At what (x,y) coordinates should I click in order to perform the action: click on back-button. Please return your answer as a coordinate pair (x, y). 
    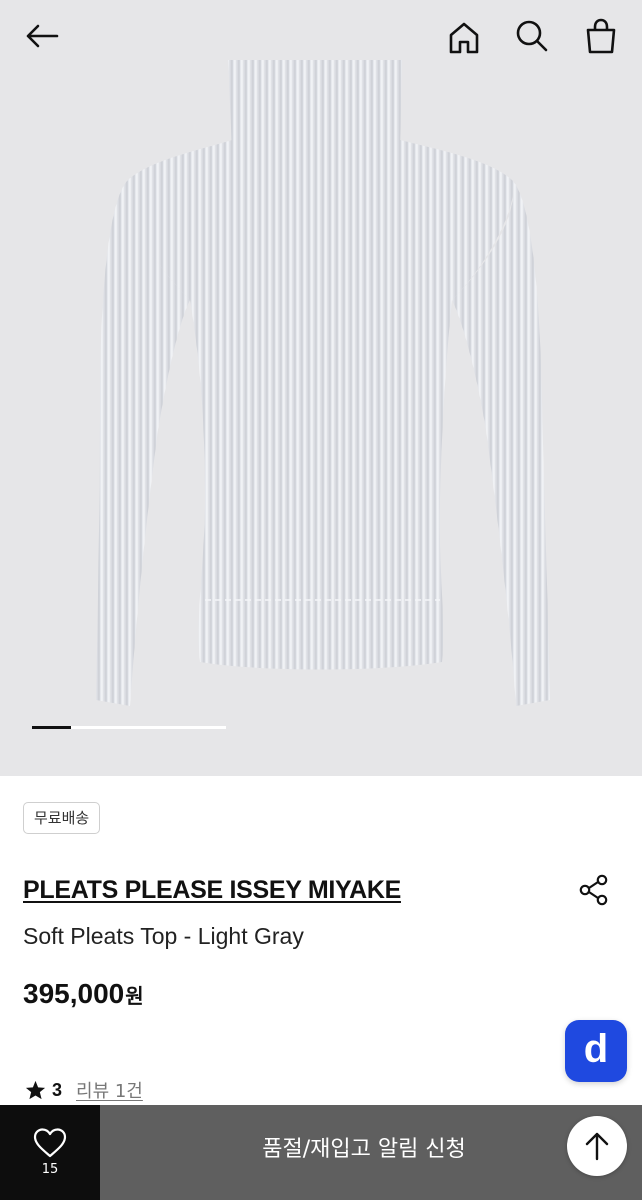
    Looking at the image, I should click on (42, 36).